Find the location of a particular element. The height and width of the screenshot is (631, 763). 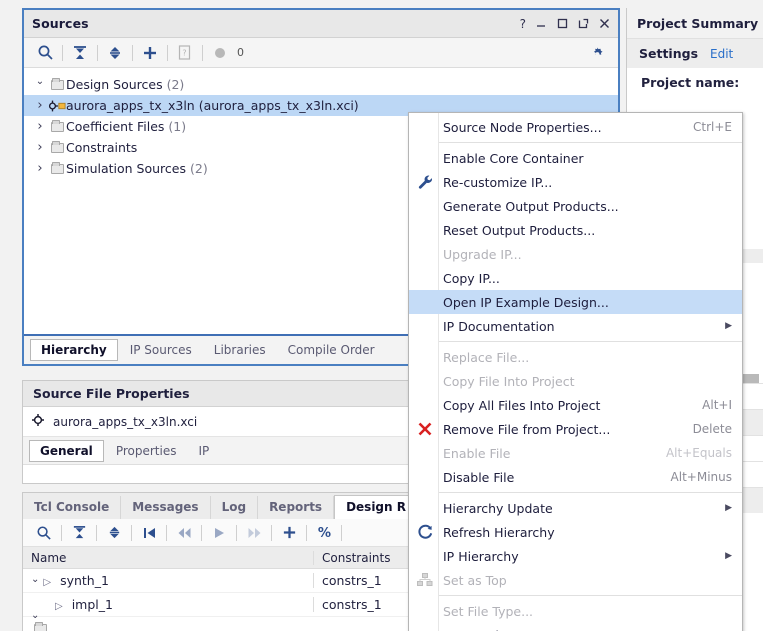

tab-tcl-console: Tcl Console is located at coordinates (72, 507).